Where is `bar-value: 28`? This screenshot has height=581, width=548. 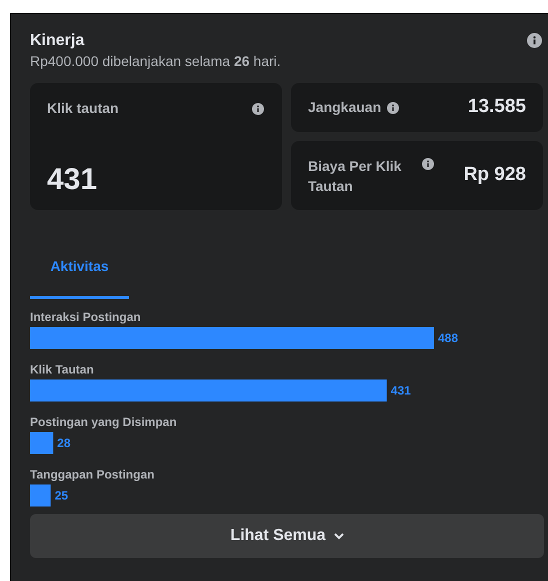 bar-value: 28 is located at coordinates (64, 443).